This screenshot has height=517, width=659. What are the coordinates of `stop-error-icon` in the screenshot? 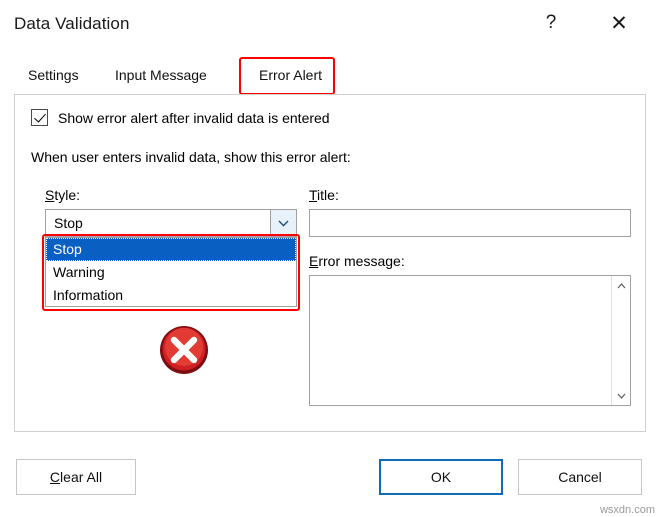 It's located at (184, 350).